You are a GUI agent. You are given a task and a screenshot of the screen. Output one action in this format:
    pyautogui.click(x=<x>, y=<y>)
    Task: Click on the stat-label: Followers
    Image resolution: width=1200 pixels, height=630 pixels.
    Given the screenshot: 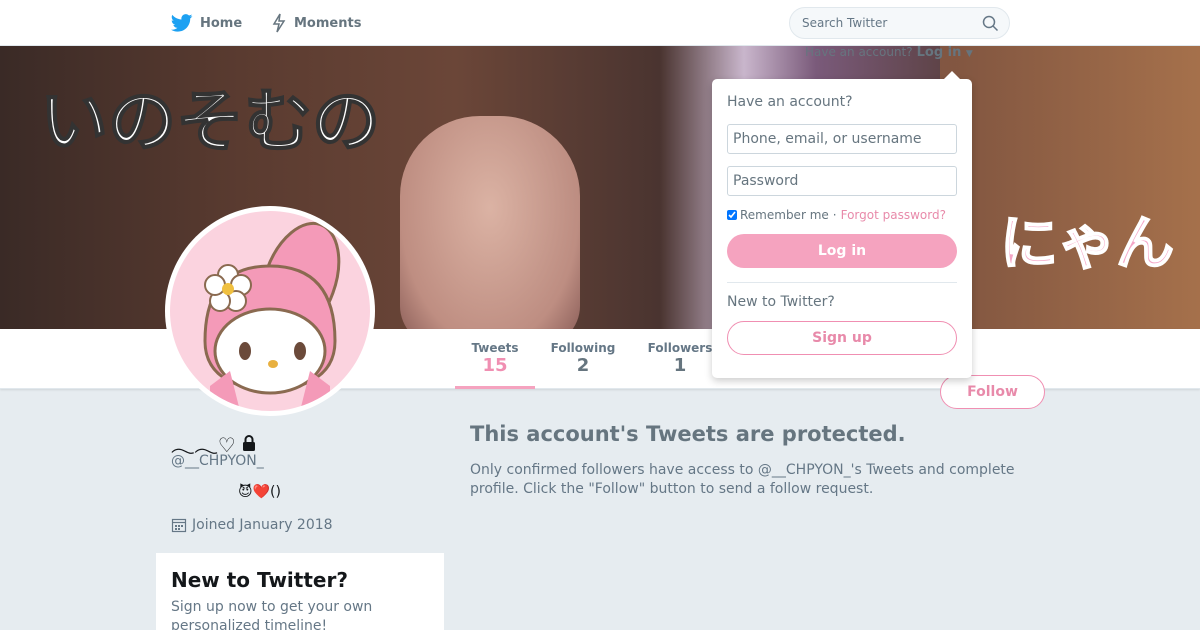 What is the action you would take?
    pyautogui.click(x=680, y=348)
    